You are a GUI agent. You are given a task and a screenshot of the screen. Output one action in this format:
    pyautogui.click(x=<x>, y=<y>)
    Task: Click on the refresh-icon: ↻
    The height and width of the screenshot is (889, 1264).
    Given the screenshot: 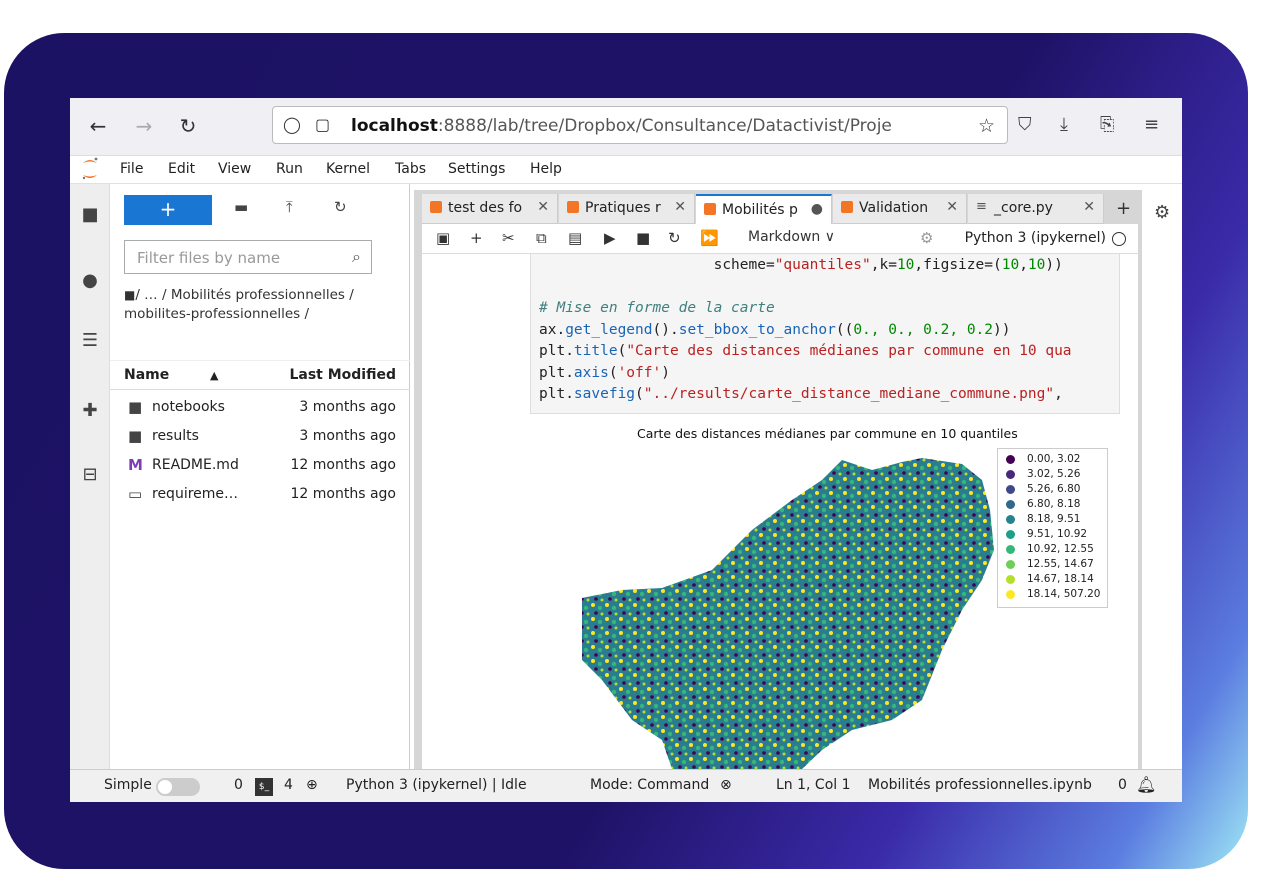 What is the action you would take?
    pyautogui.click(x=340, y=207)
    